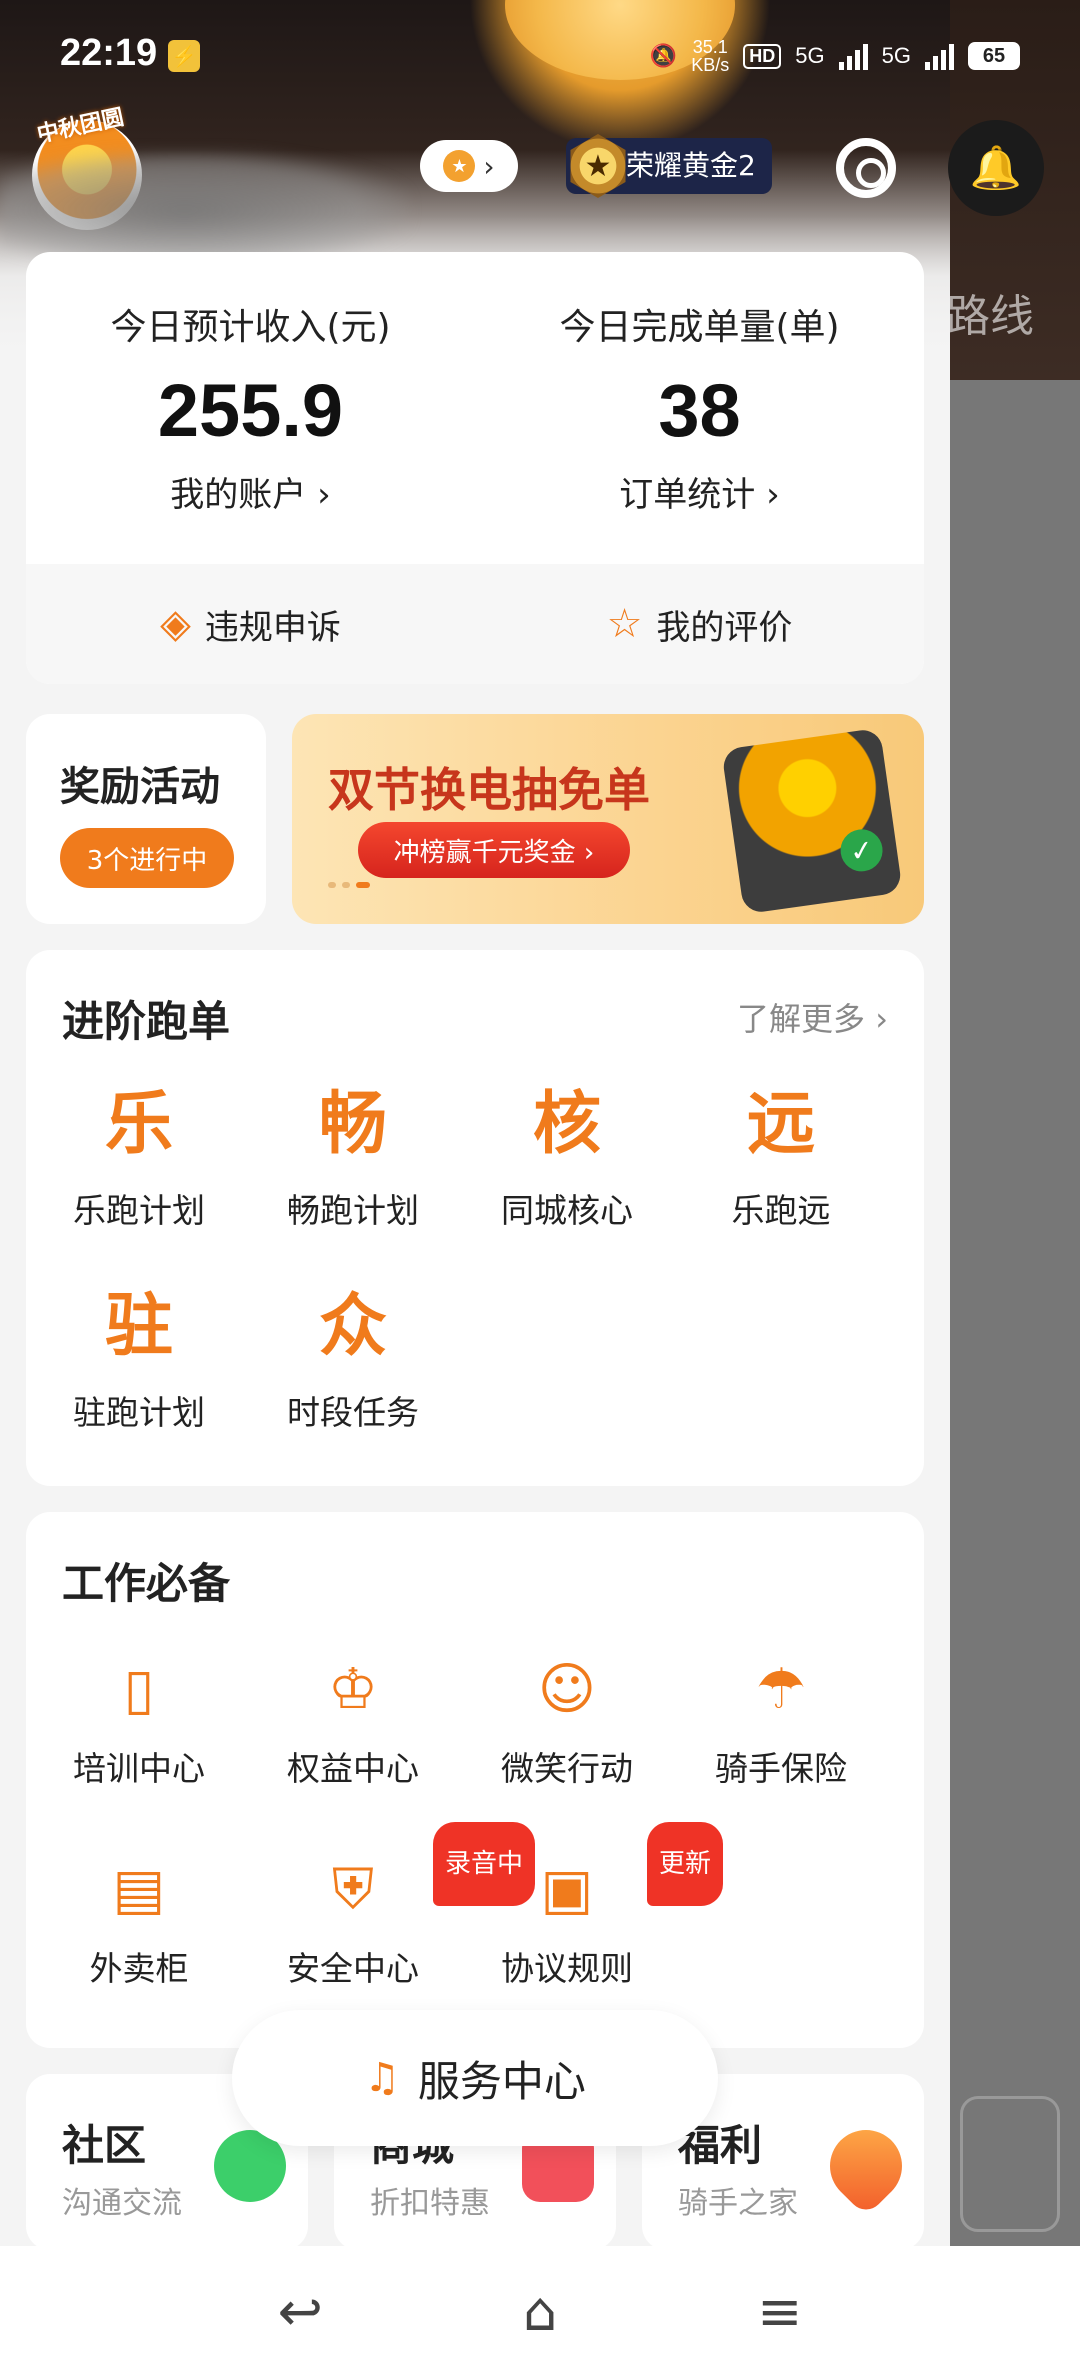 This screenshot has width=1080, height=2376. Describe the element at coordinates (489, 790) in the screenshot. I see `banner-title: 双节换电抽免单` at that location.